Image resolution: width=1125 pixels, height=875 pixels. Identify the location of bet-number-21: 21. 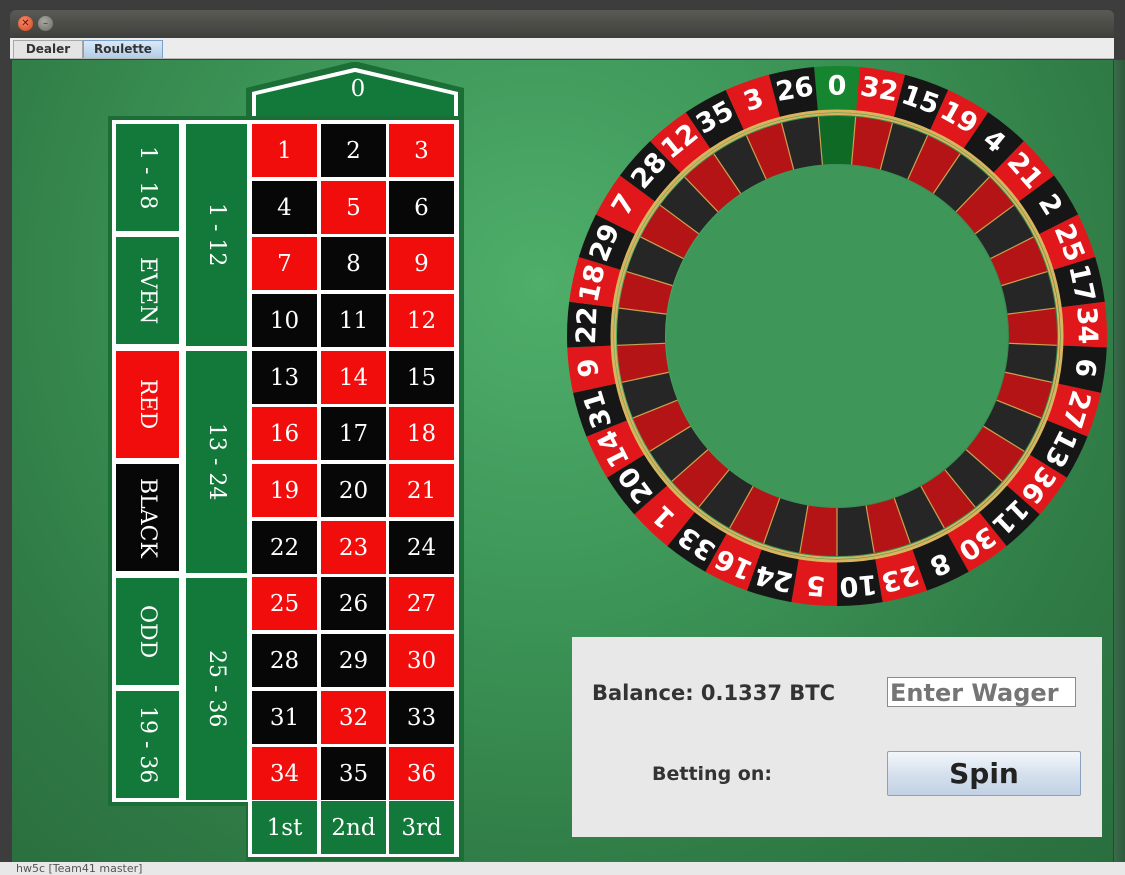
(421, 490).